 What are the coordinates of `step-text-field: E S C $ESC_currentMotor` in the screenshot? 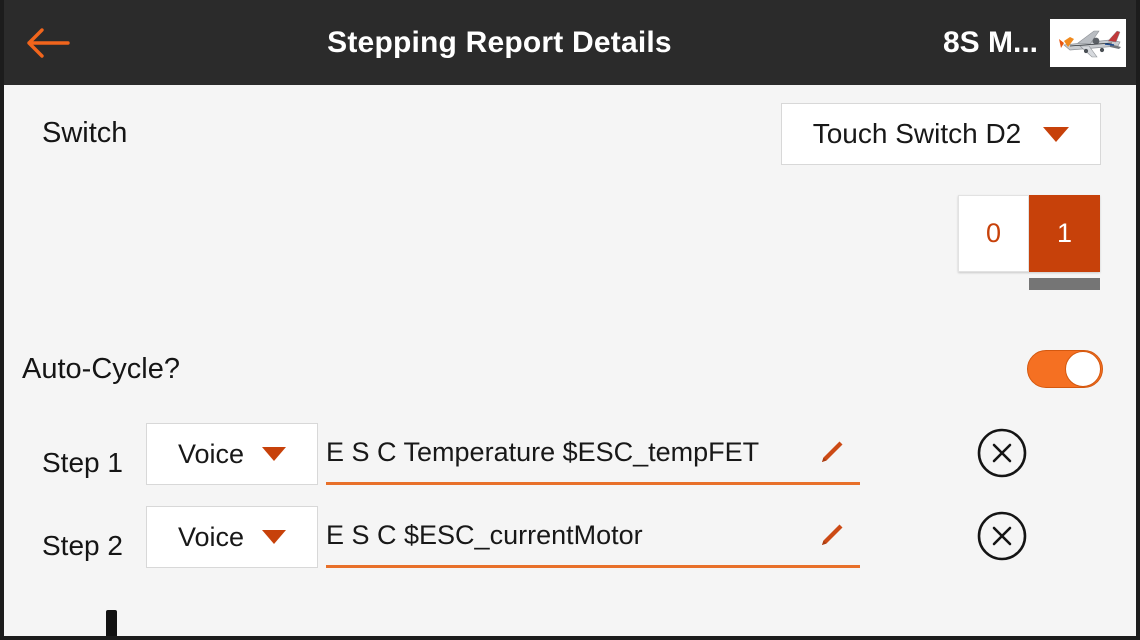 It's located at (593, 537).